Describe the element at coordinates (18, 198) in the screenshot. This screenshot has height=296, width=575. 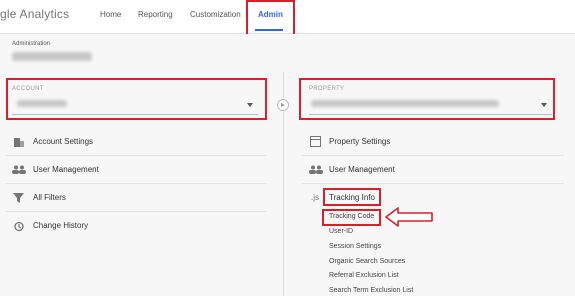
I see `filter-icon` at that location.